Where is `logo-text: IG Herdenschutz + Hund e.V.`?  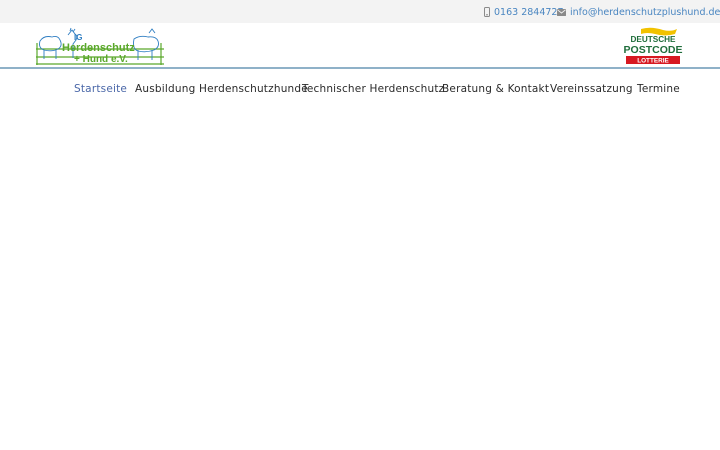
logo-text: IG Herdenschutz + Hund e.V. is located at coordinates (98, 49).